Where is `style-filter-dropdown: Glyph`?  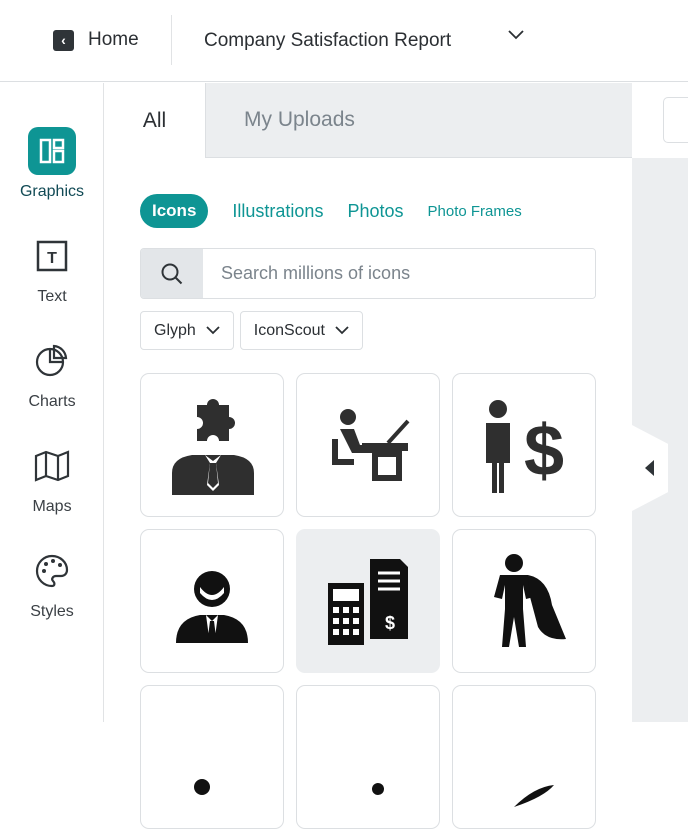 style-filter-dropdown: Glyph is located at coordinates (187, 330).